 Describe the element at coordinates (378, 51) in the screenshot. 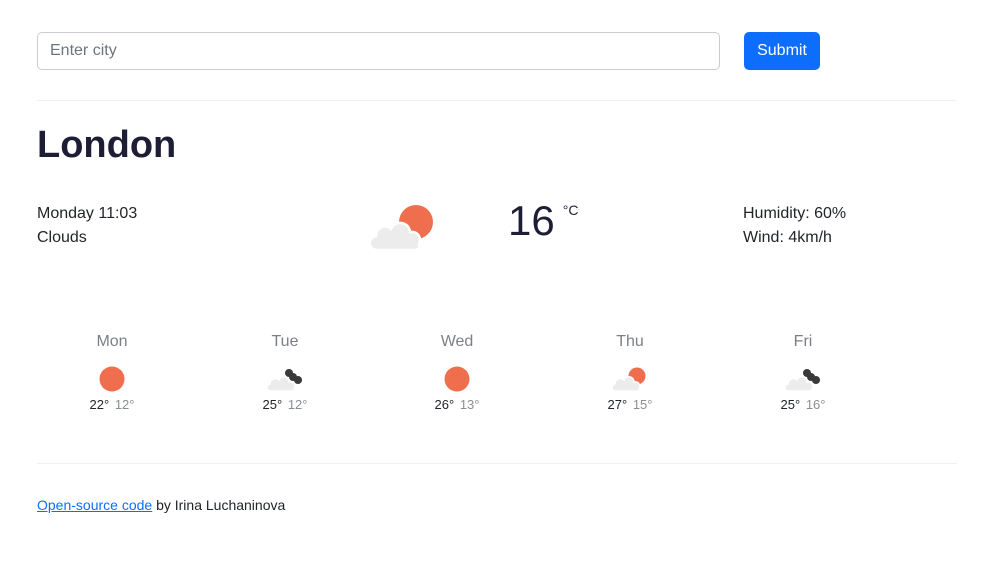

I see `city-search-input` at that location.